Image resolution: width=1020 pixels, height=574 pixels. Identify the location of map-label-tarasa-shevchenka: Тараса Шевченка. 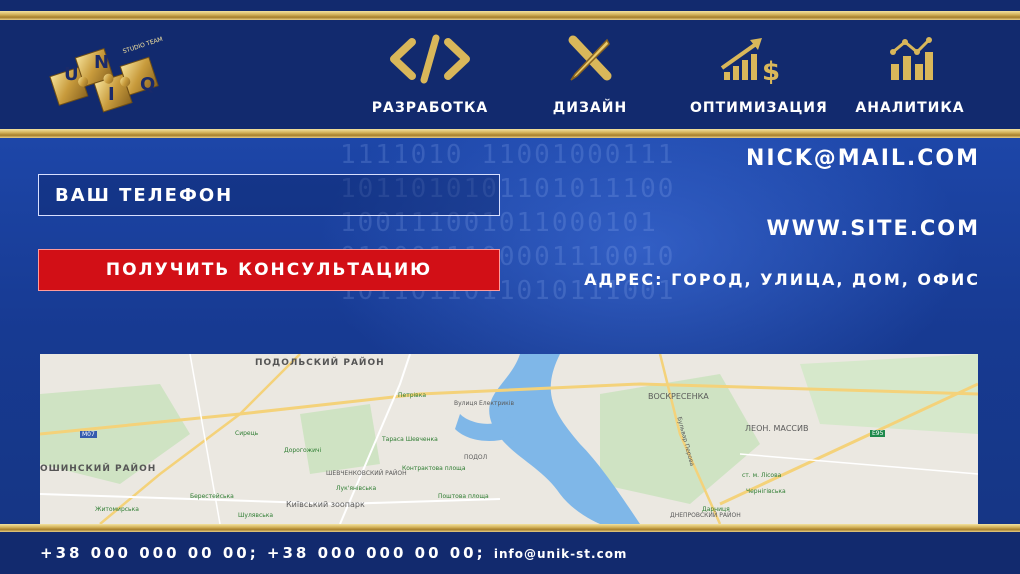
(410, 439).